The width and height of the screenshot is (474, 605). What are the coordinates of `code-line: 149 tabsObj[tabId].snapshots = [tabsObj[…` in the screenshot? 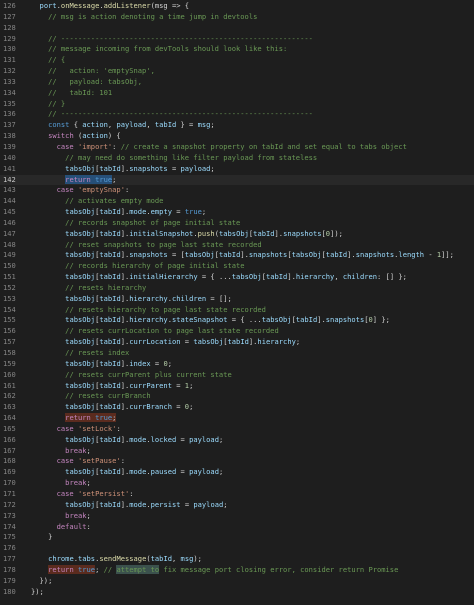 It's located at (237, 255).